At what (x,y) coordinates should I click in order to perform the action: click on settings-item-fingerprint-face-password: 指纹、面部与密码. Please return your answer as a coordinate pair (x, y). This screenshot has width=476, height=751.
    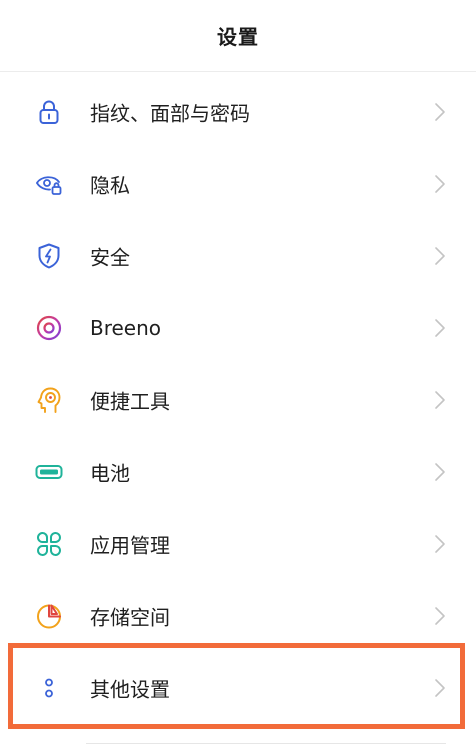
    Looking at the image, I should click on (238, 112).